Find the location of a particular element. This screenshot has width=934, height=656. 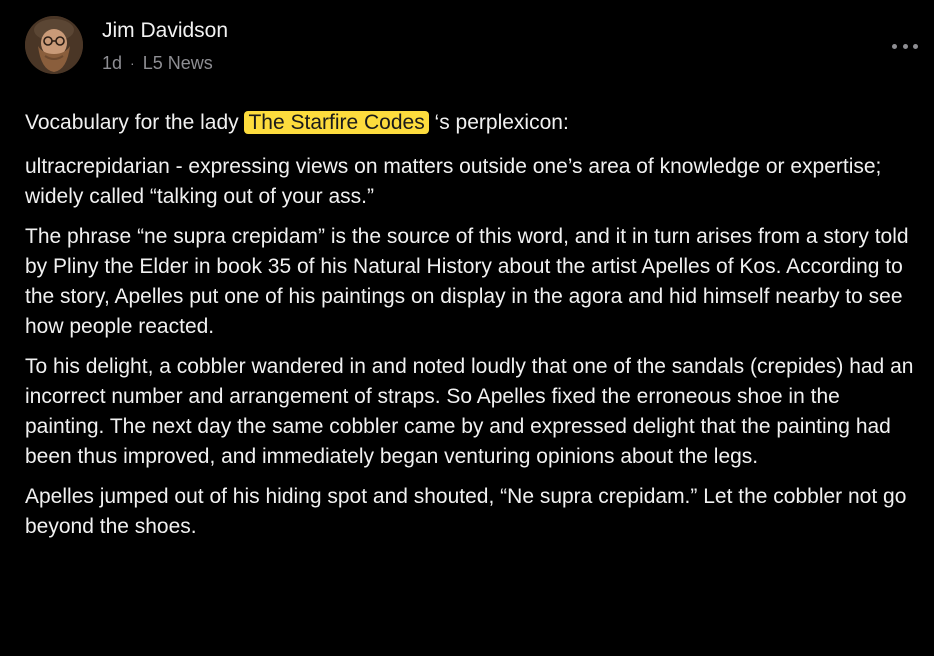

author-name: Jim Davidson is located at coordinates (165, 31).